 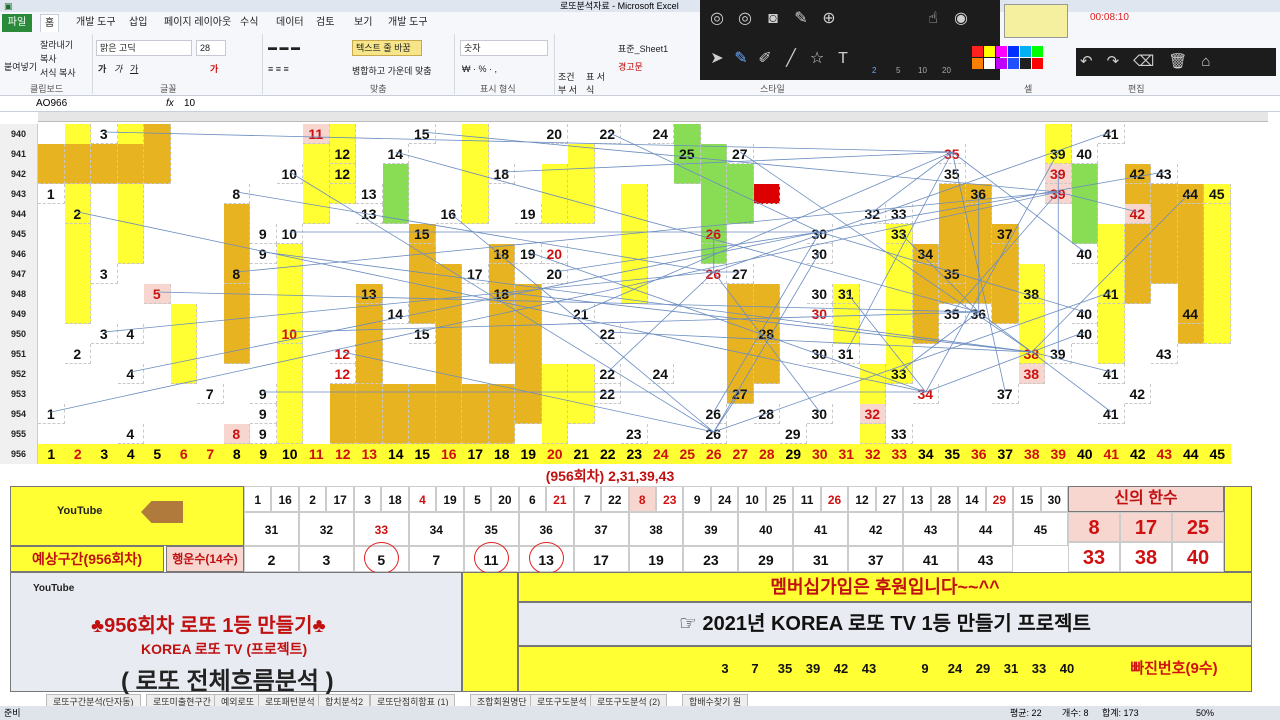 I want to click on row956-cell: 36, so click(x=978, y=454).